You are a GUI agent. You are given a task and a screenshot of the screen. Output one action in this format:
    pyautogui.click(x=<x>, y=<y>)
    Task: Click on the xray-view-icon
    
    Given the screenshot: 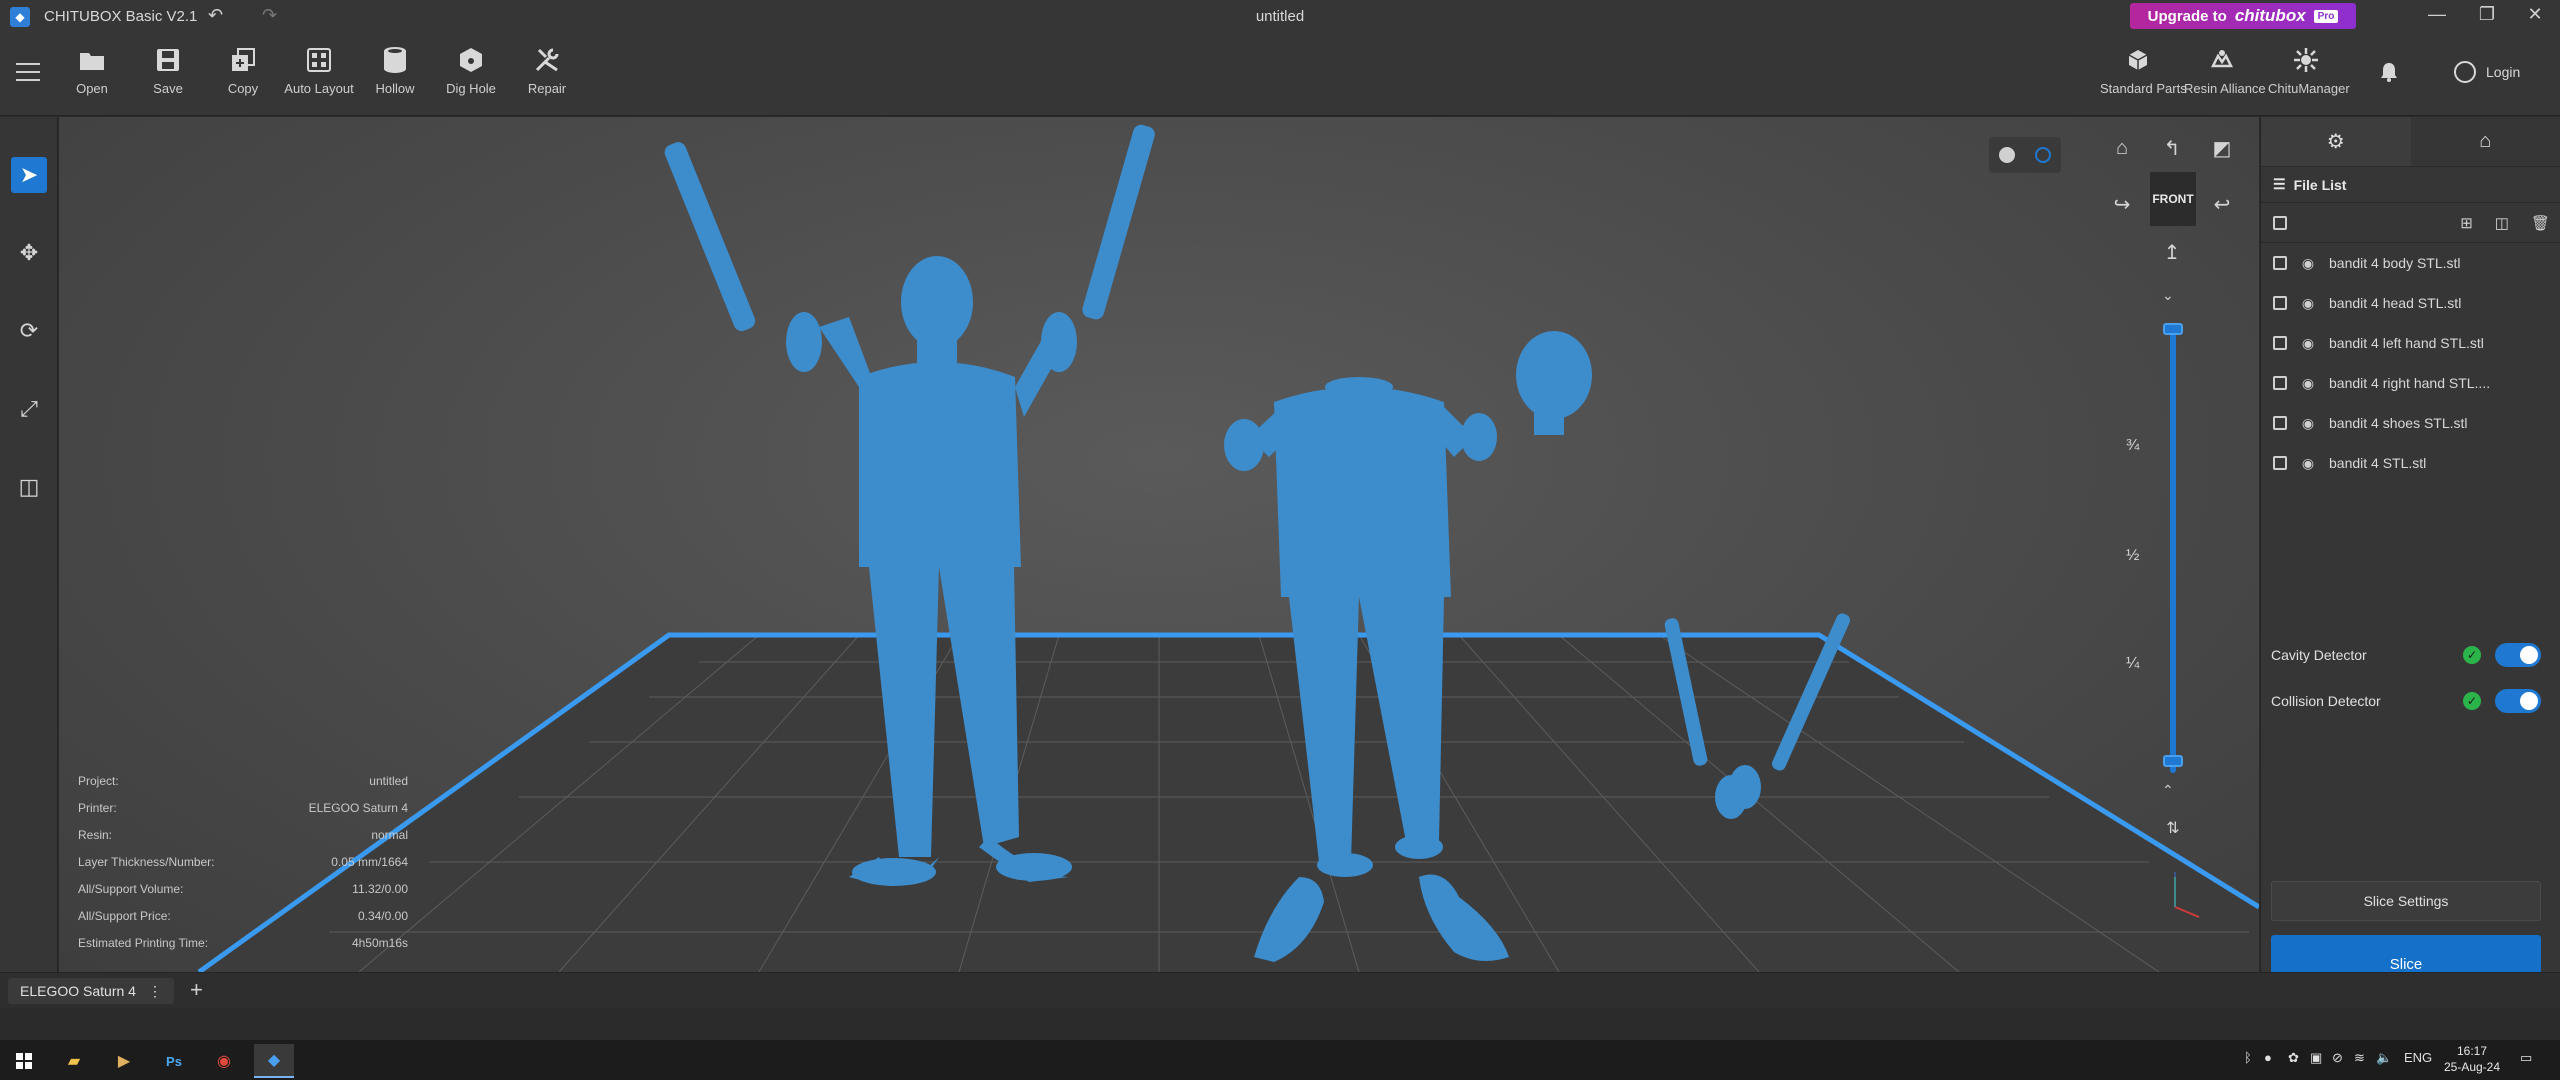 What is the action you would take?
    pyautogui.click(x=2043, y=155)
    